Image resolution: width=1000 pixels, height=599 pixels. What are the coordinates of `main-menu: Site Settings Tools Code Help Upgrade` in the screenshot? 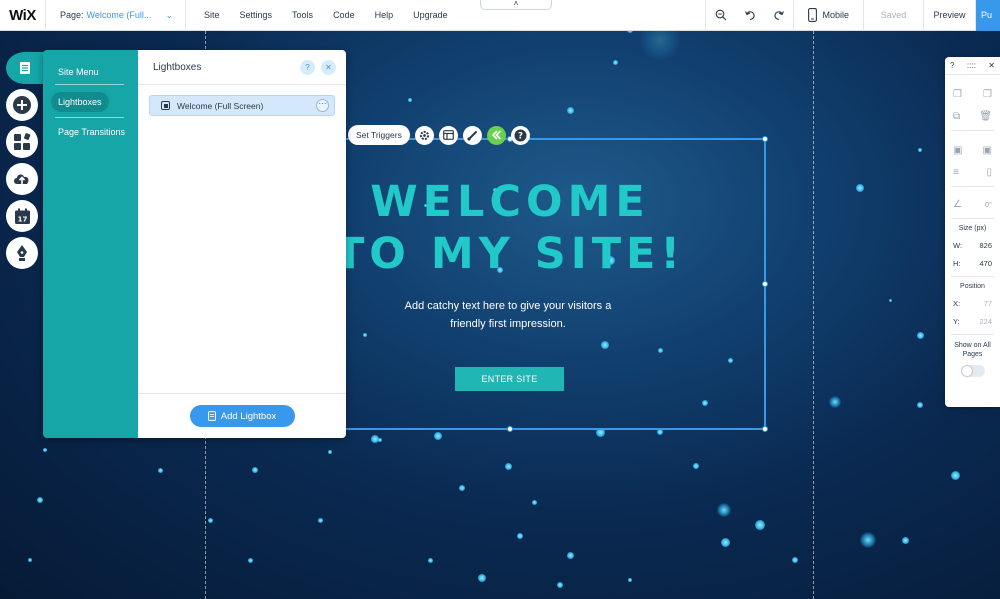 It's located at (326, 15).